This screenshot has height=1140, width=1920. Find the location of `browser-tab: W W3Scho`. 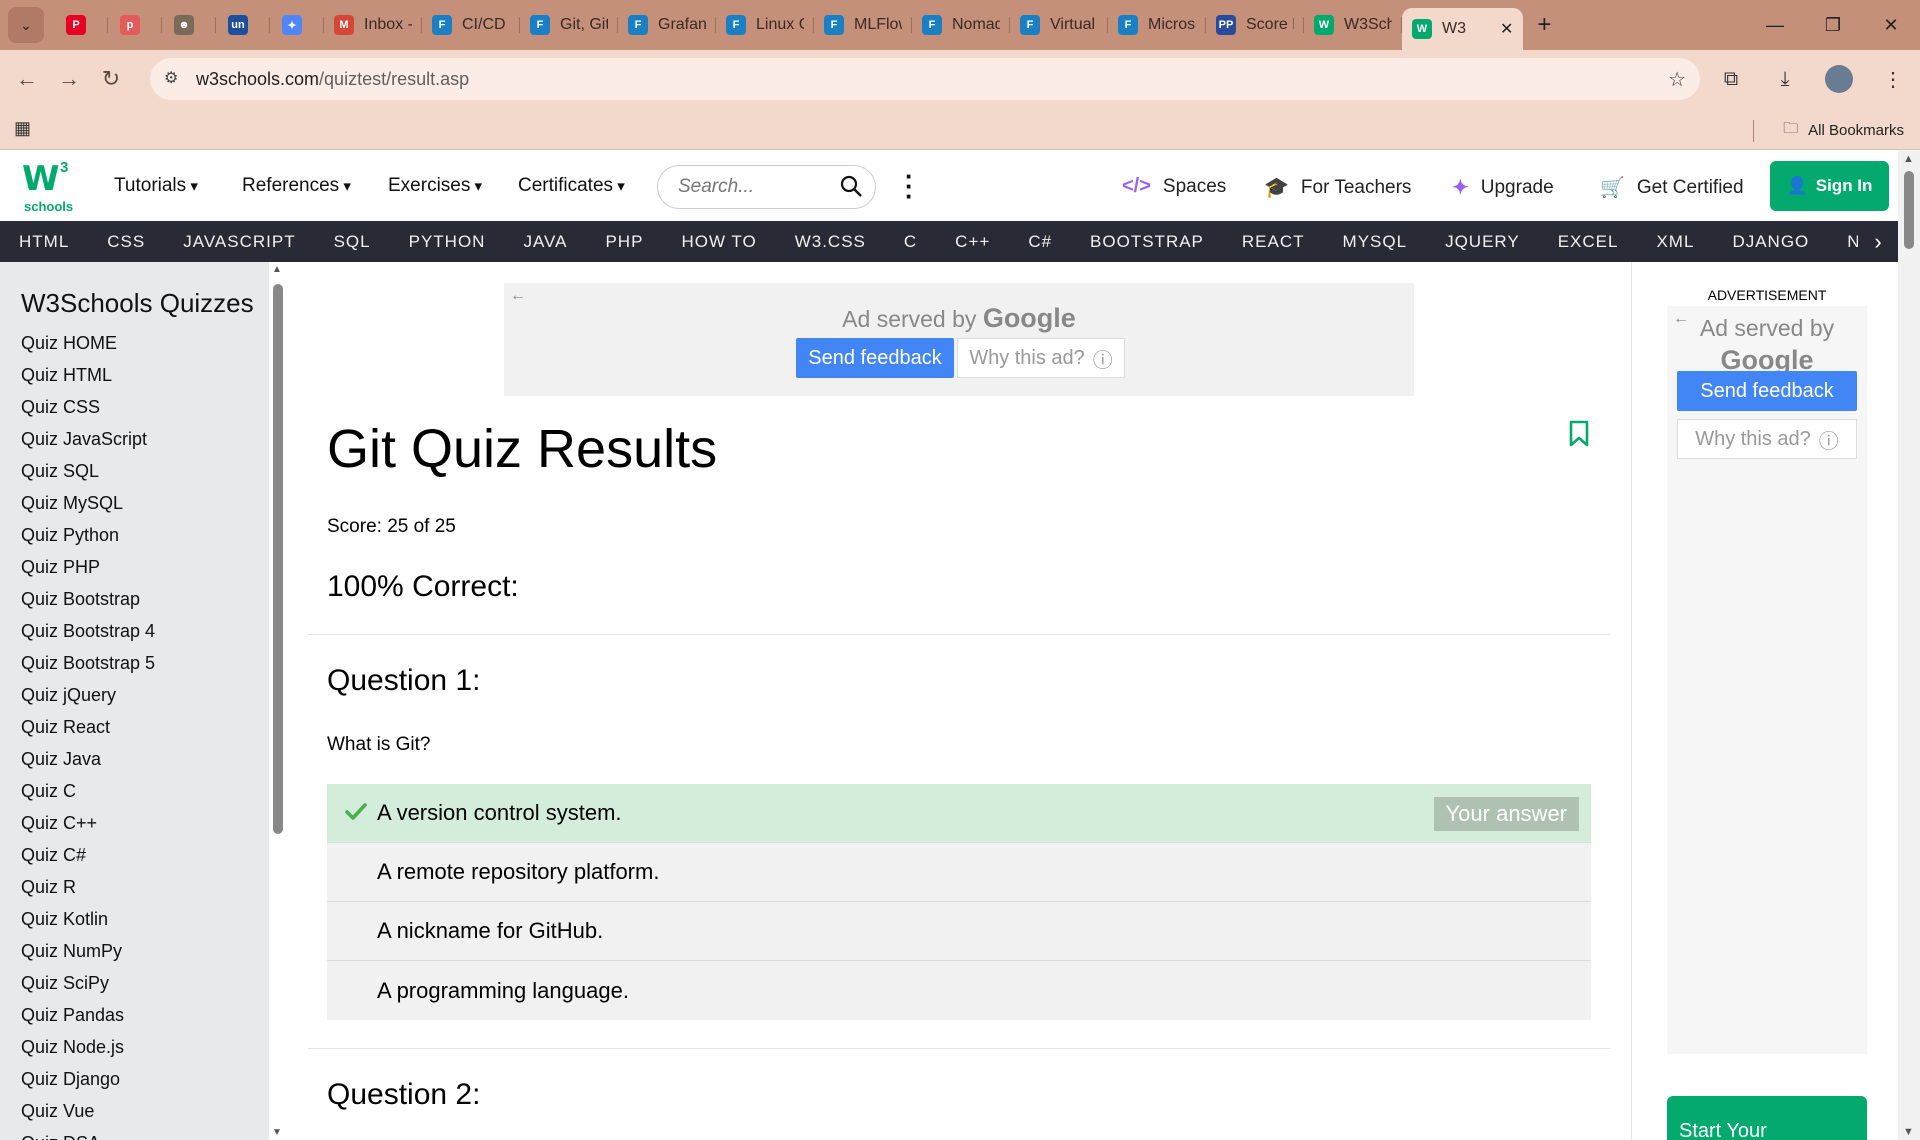

browser-tab: W W3Scho is located at coordinates (1353, 25).